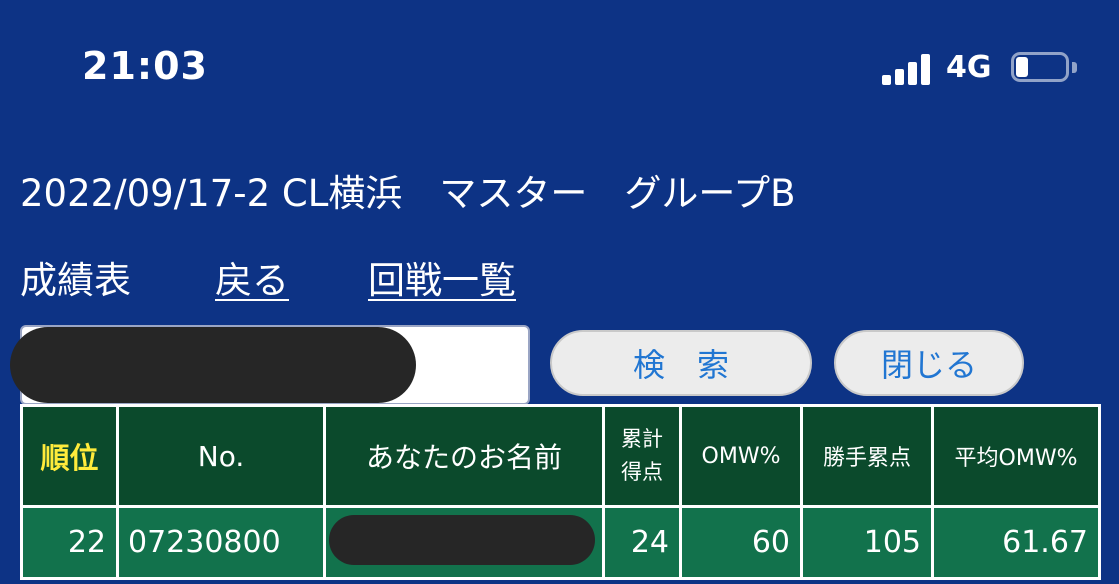 The width and height of the screenshot is (1119, 584). What do you see at coordinates (929, 363) in the screenshot?
I see `close-button: 閉じる` at bounding box center [929, 363].